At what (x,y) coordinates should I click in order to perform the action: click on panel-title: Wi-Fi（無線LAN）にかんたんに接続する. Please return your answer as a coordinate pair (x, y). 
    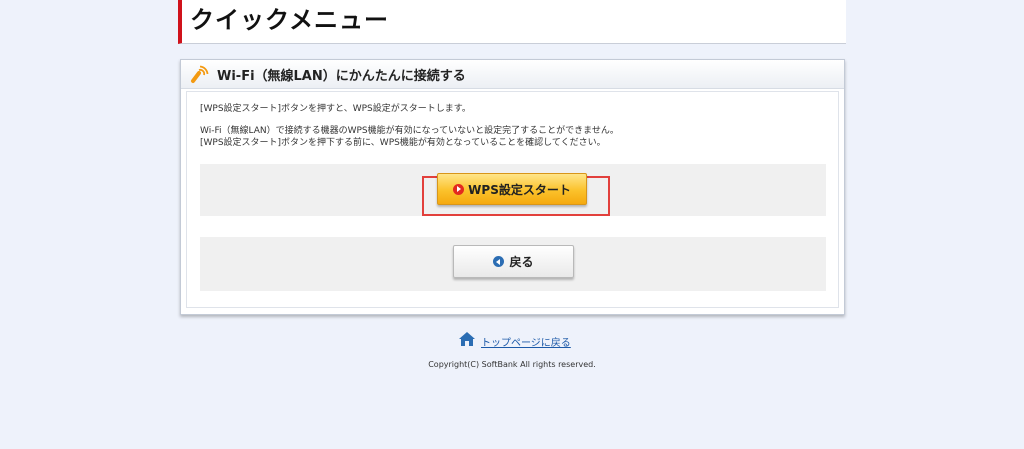
    Looking at the image, I should click on (341, 76).